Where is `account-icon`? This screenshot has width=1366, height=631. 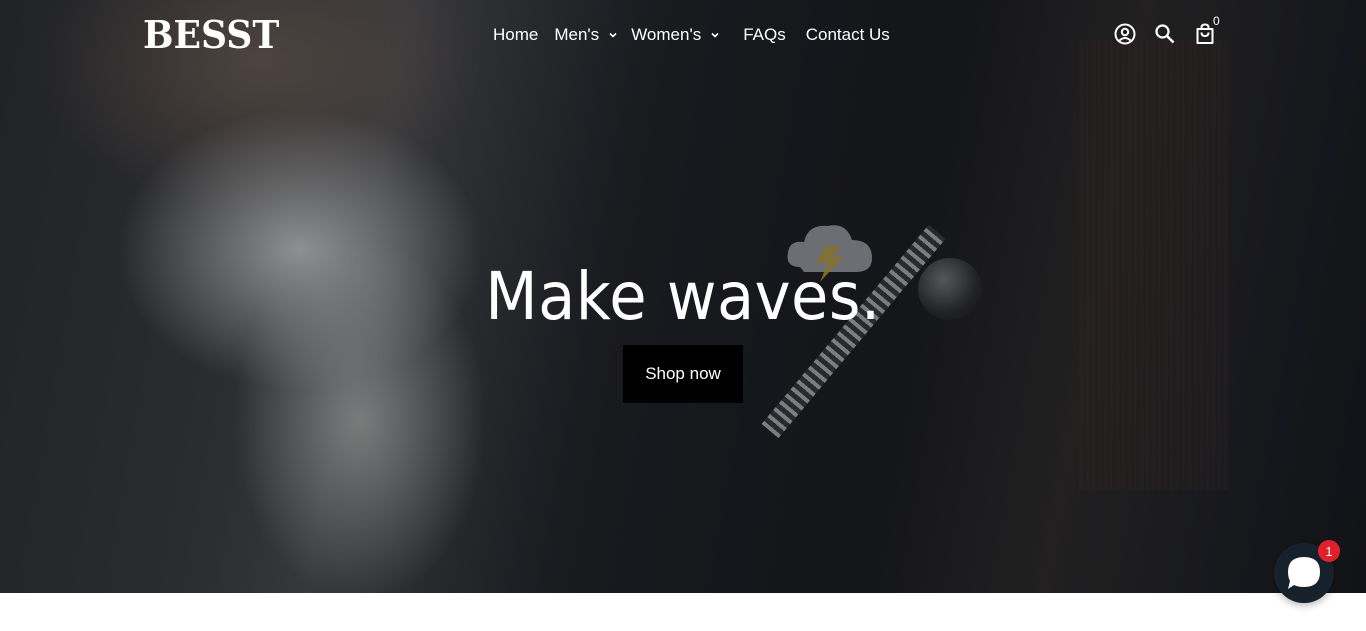 account-icon is located at coordinates (1125, 34).